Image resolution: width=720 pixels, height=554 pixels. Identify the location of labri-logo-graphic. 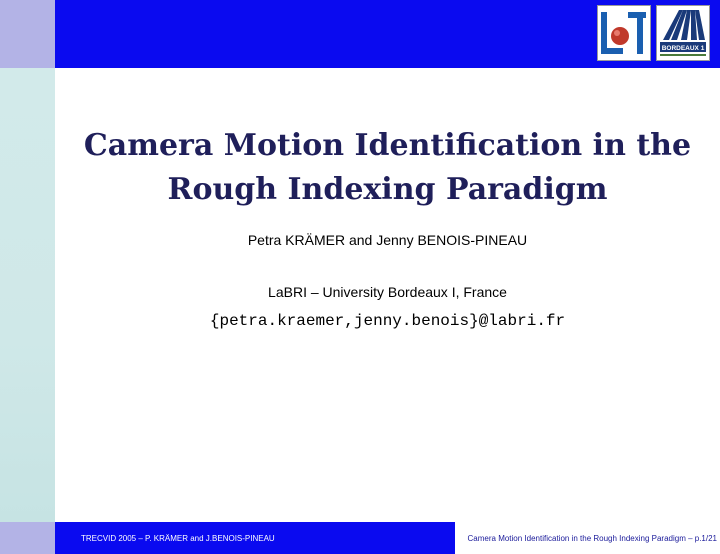
(624, 33).